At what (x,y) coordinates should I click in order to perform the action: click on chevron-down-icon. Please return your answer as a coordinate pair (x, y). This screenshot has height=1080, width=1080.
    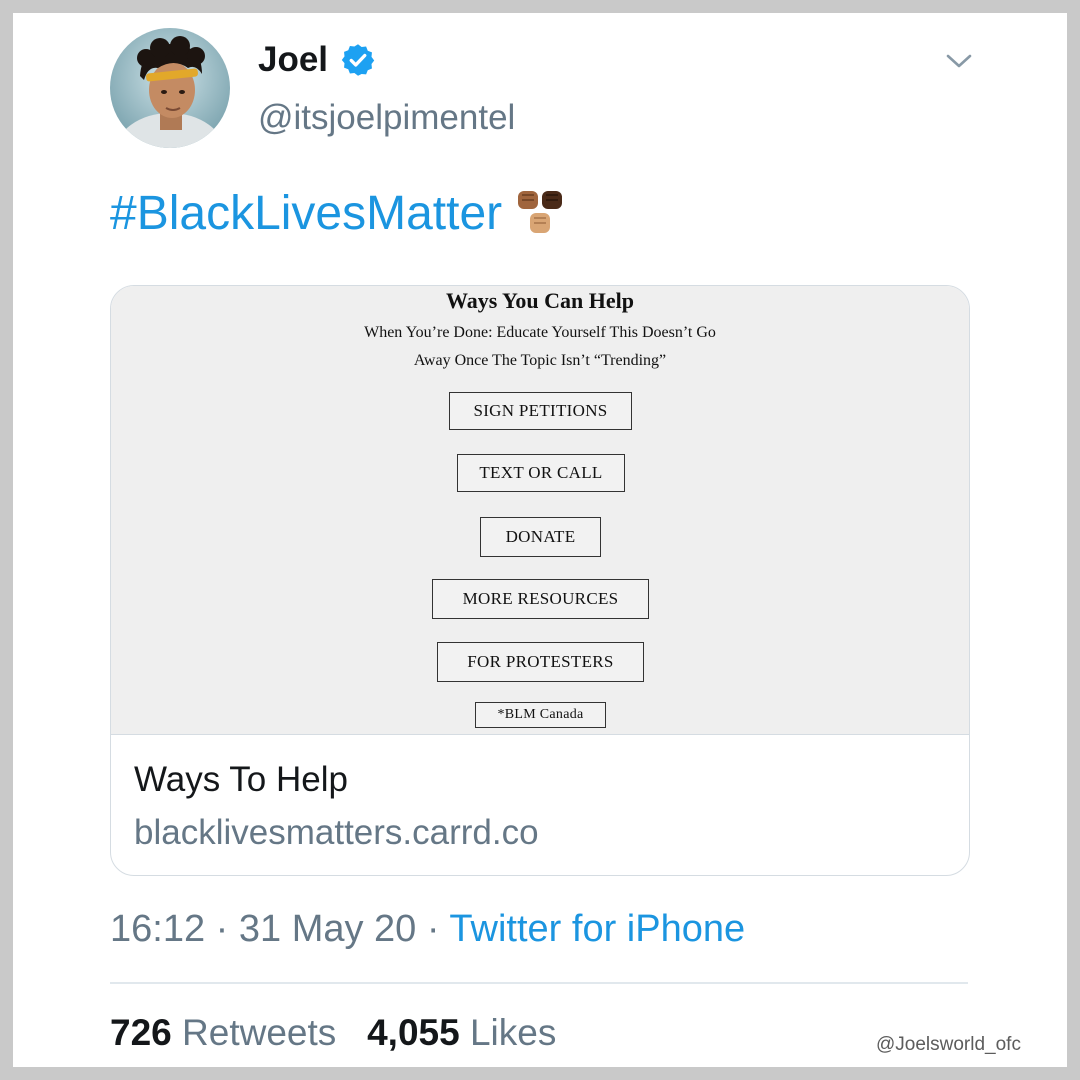
    Looking at the image, I should click on (959, 61).